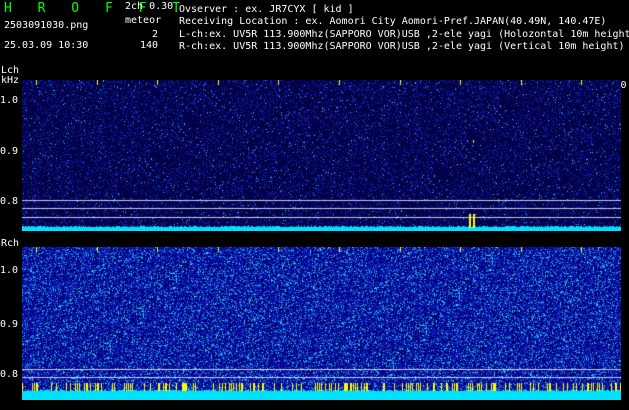 The width and height of the screenshot is (629, 410). Describe the element at coordinates (154, 34) in the screenshot. I see `meteor-count-lch: 2` at that location.